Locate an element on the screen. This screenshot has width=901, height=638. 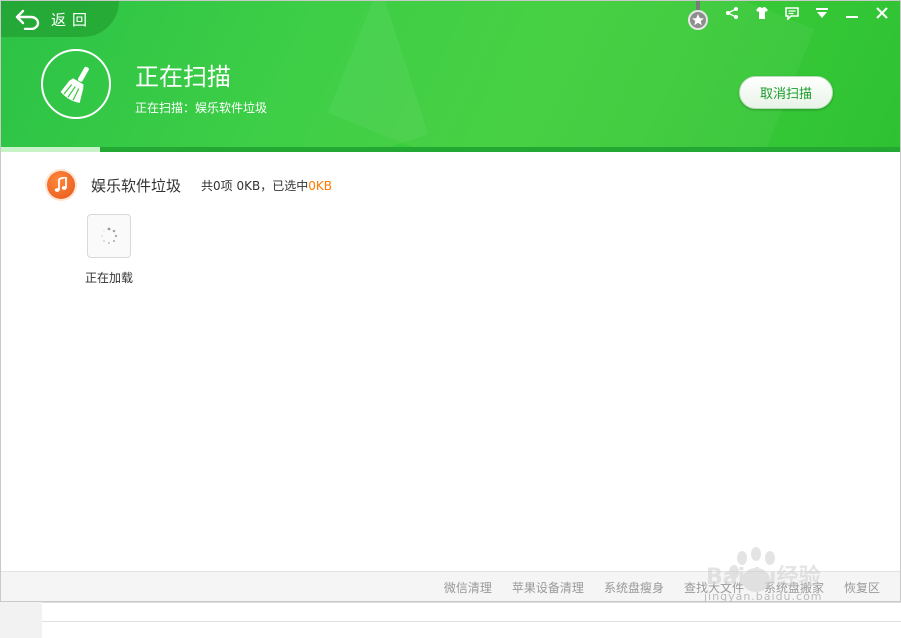
music-icon is located at coordinates (61, 185).